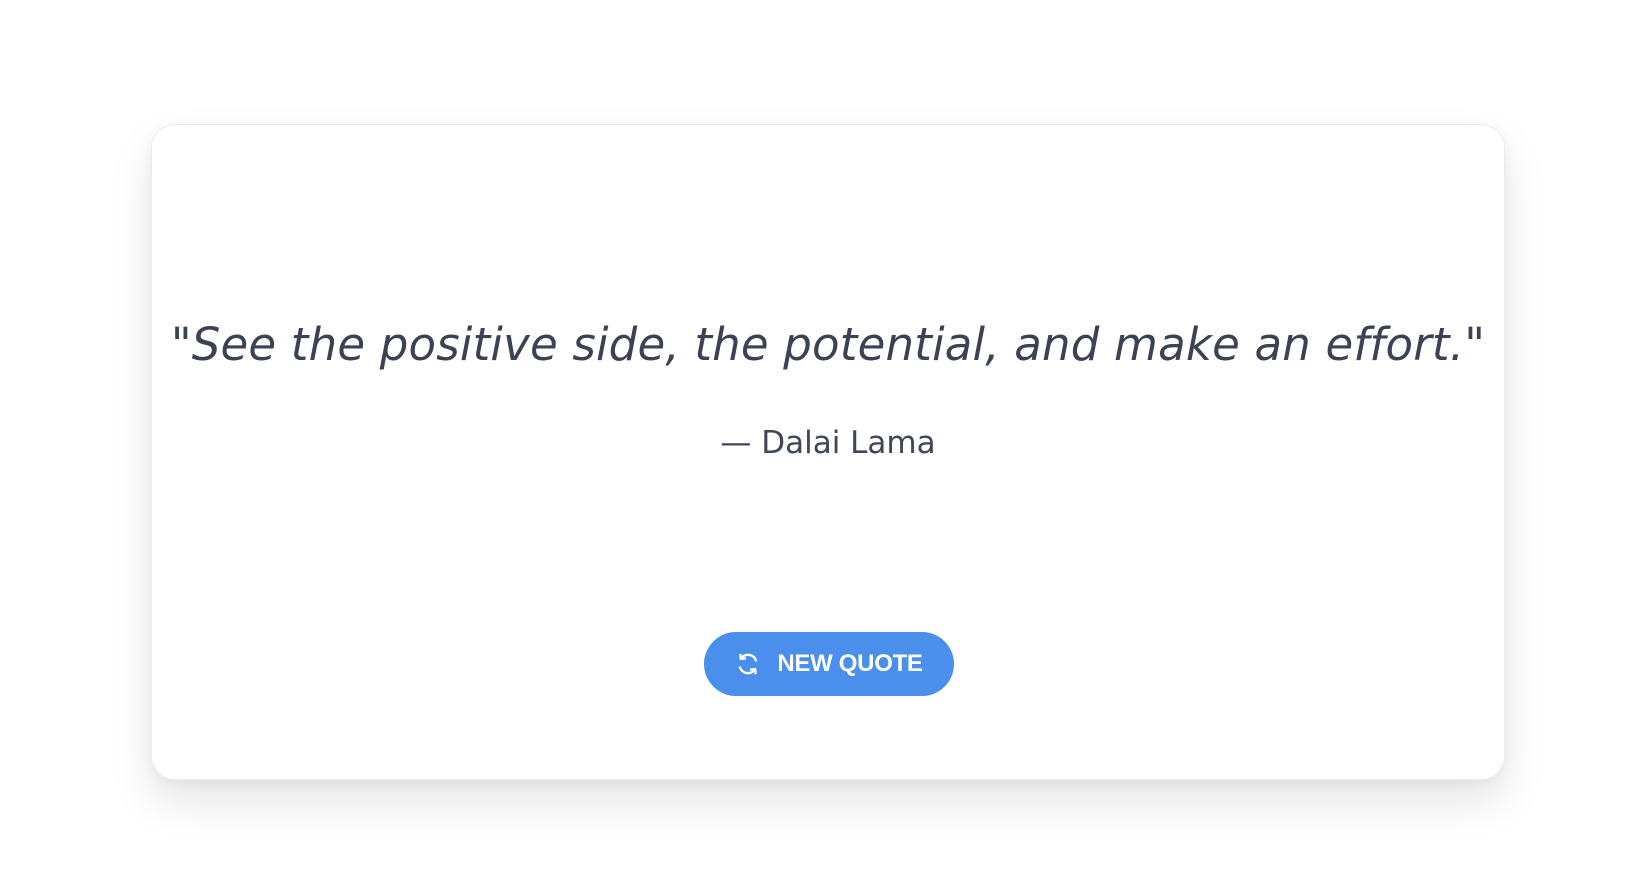  Describe the element at coordinates (748, 664) in the screenshot. I see `refresh-icon` at that location.